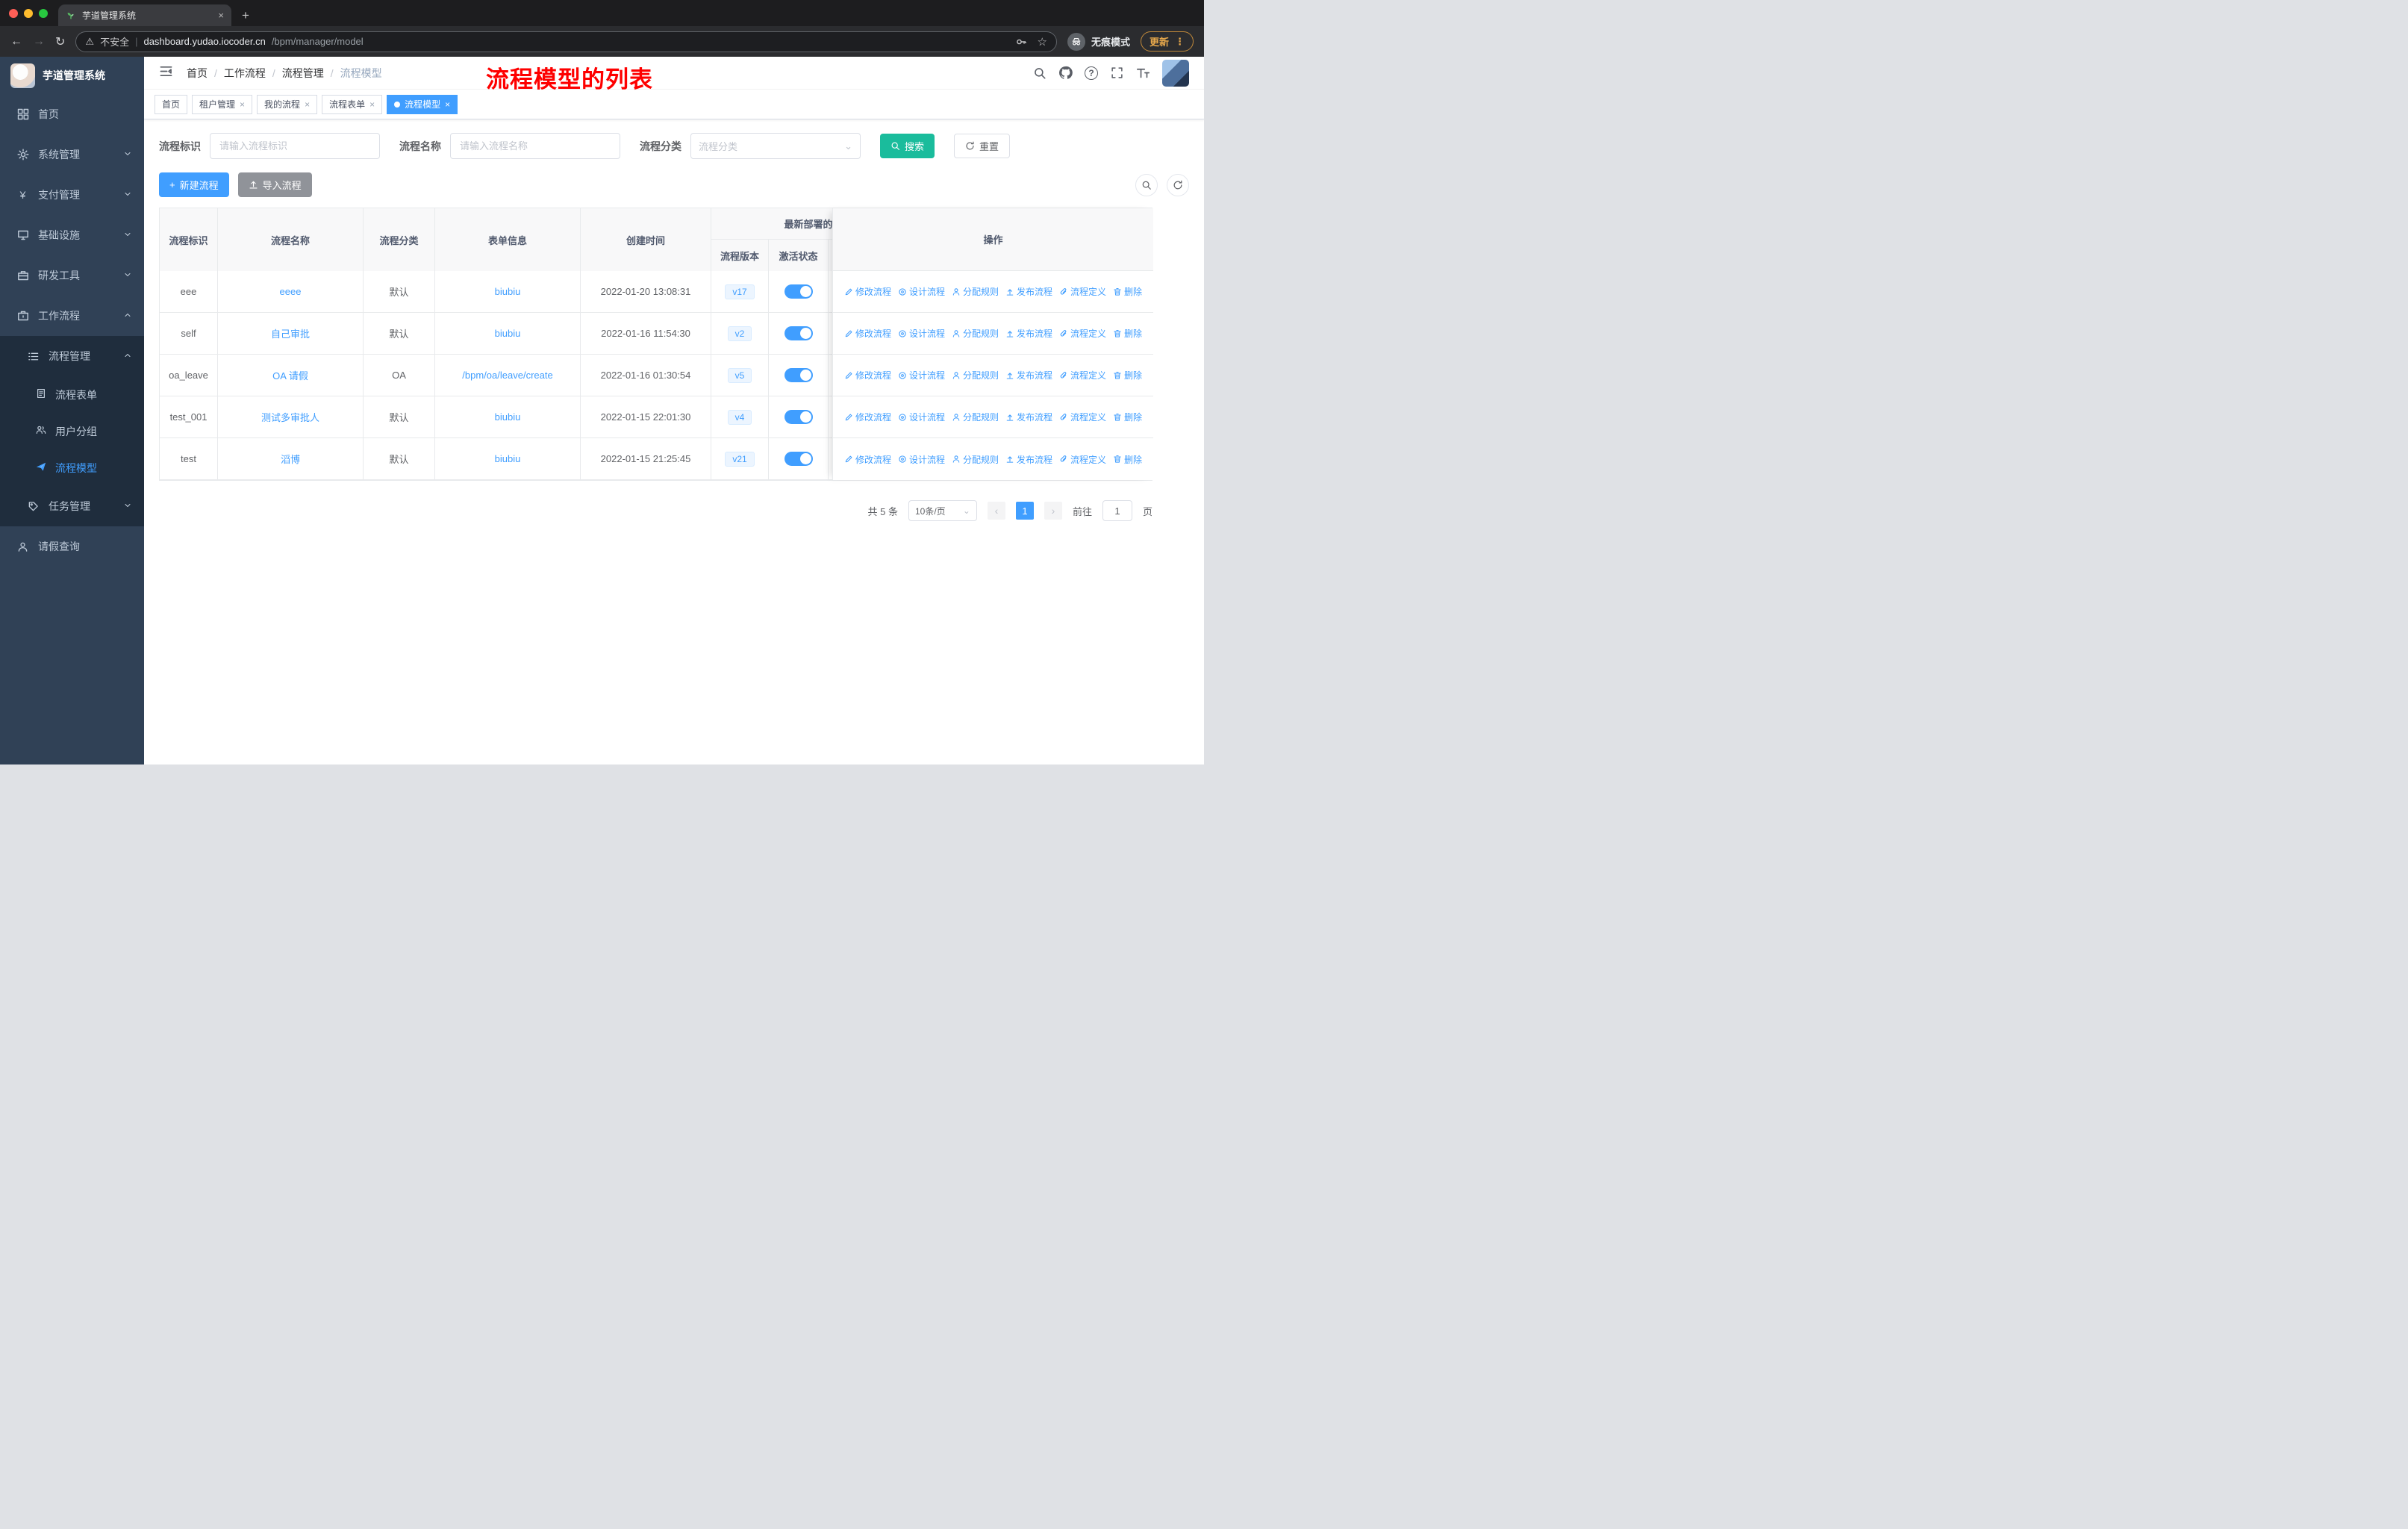 The image size is (2408, 1529). What do you see at coordinates (1180, 42) in the screenshot?
I see `kebab-menu-icon: ⋮` at bounding box center [1180, 42].